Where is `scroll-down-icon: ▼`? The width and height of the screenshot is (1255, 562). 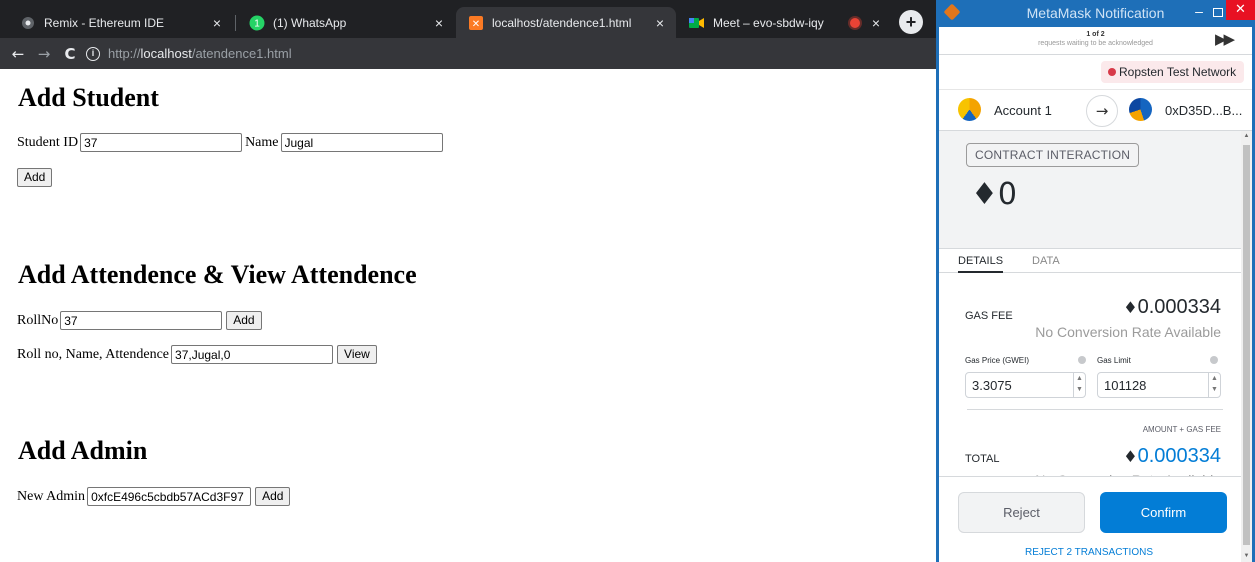 scroll-down-icon: ▼ is located at coordinates (1246, 556).